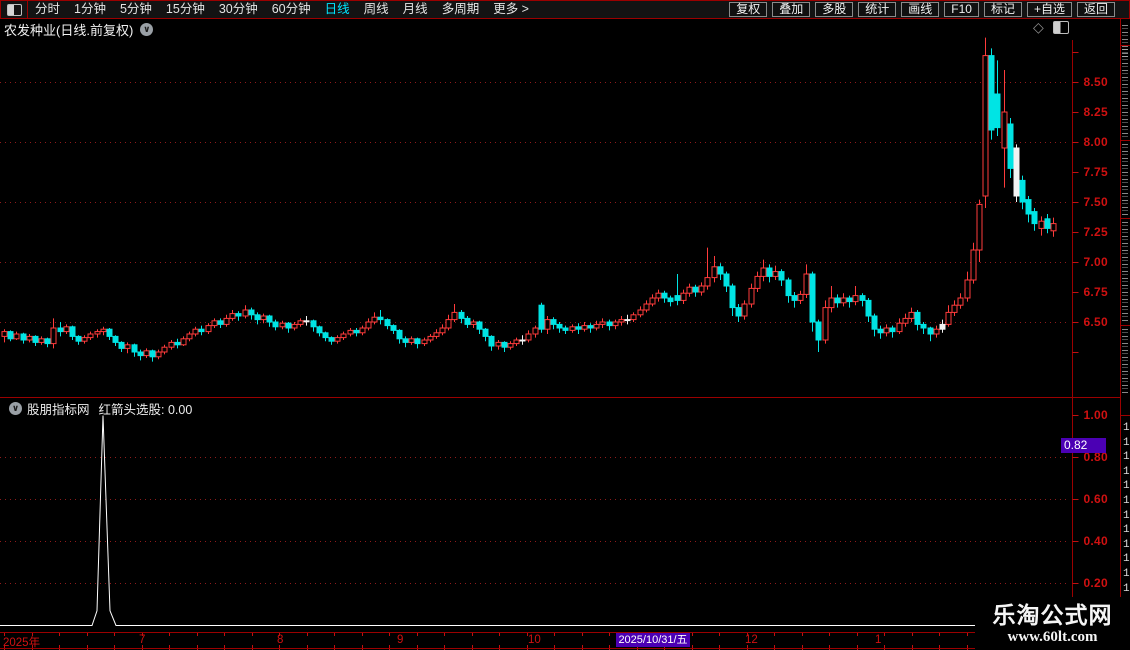 This screenshot has height=650, width=1130. I want to click on month-label: 1, so click(878, 640).